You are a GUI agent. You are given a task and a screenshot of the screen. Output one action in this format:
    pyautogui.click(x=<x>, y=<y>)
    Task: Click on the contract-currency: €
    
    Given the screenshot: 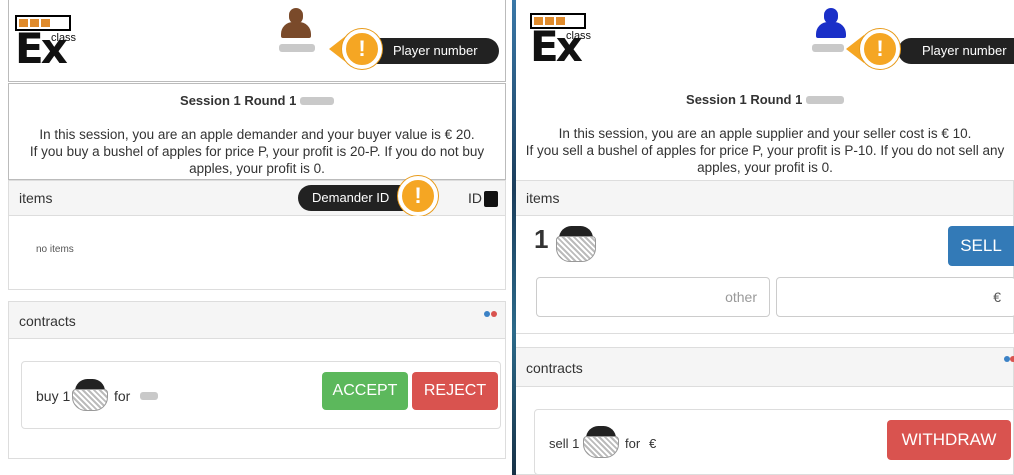 What is the action you would take?
    pyautogui.click(x=653, y=443)
    